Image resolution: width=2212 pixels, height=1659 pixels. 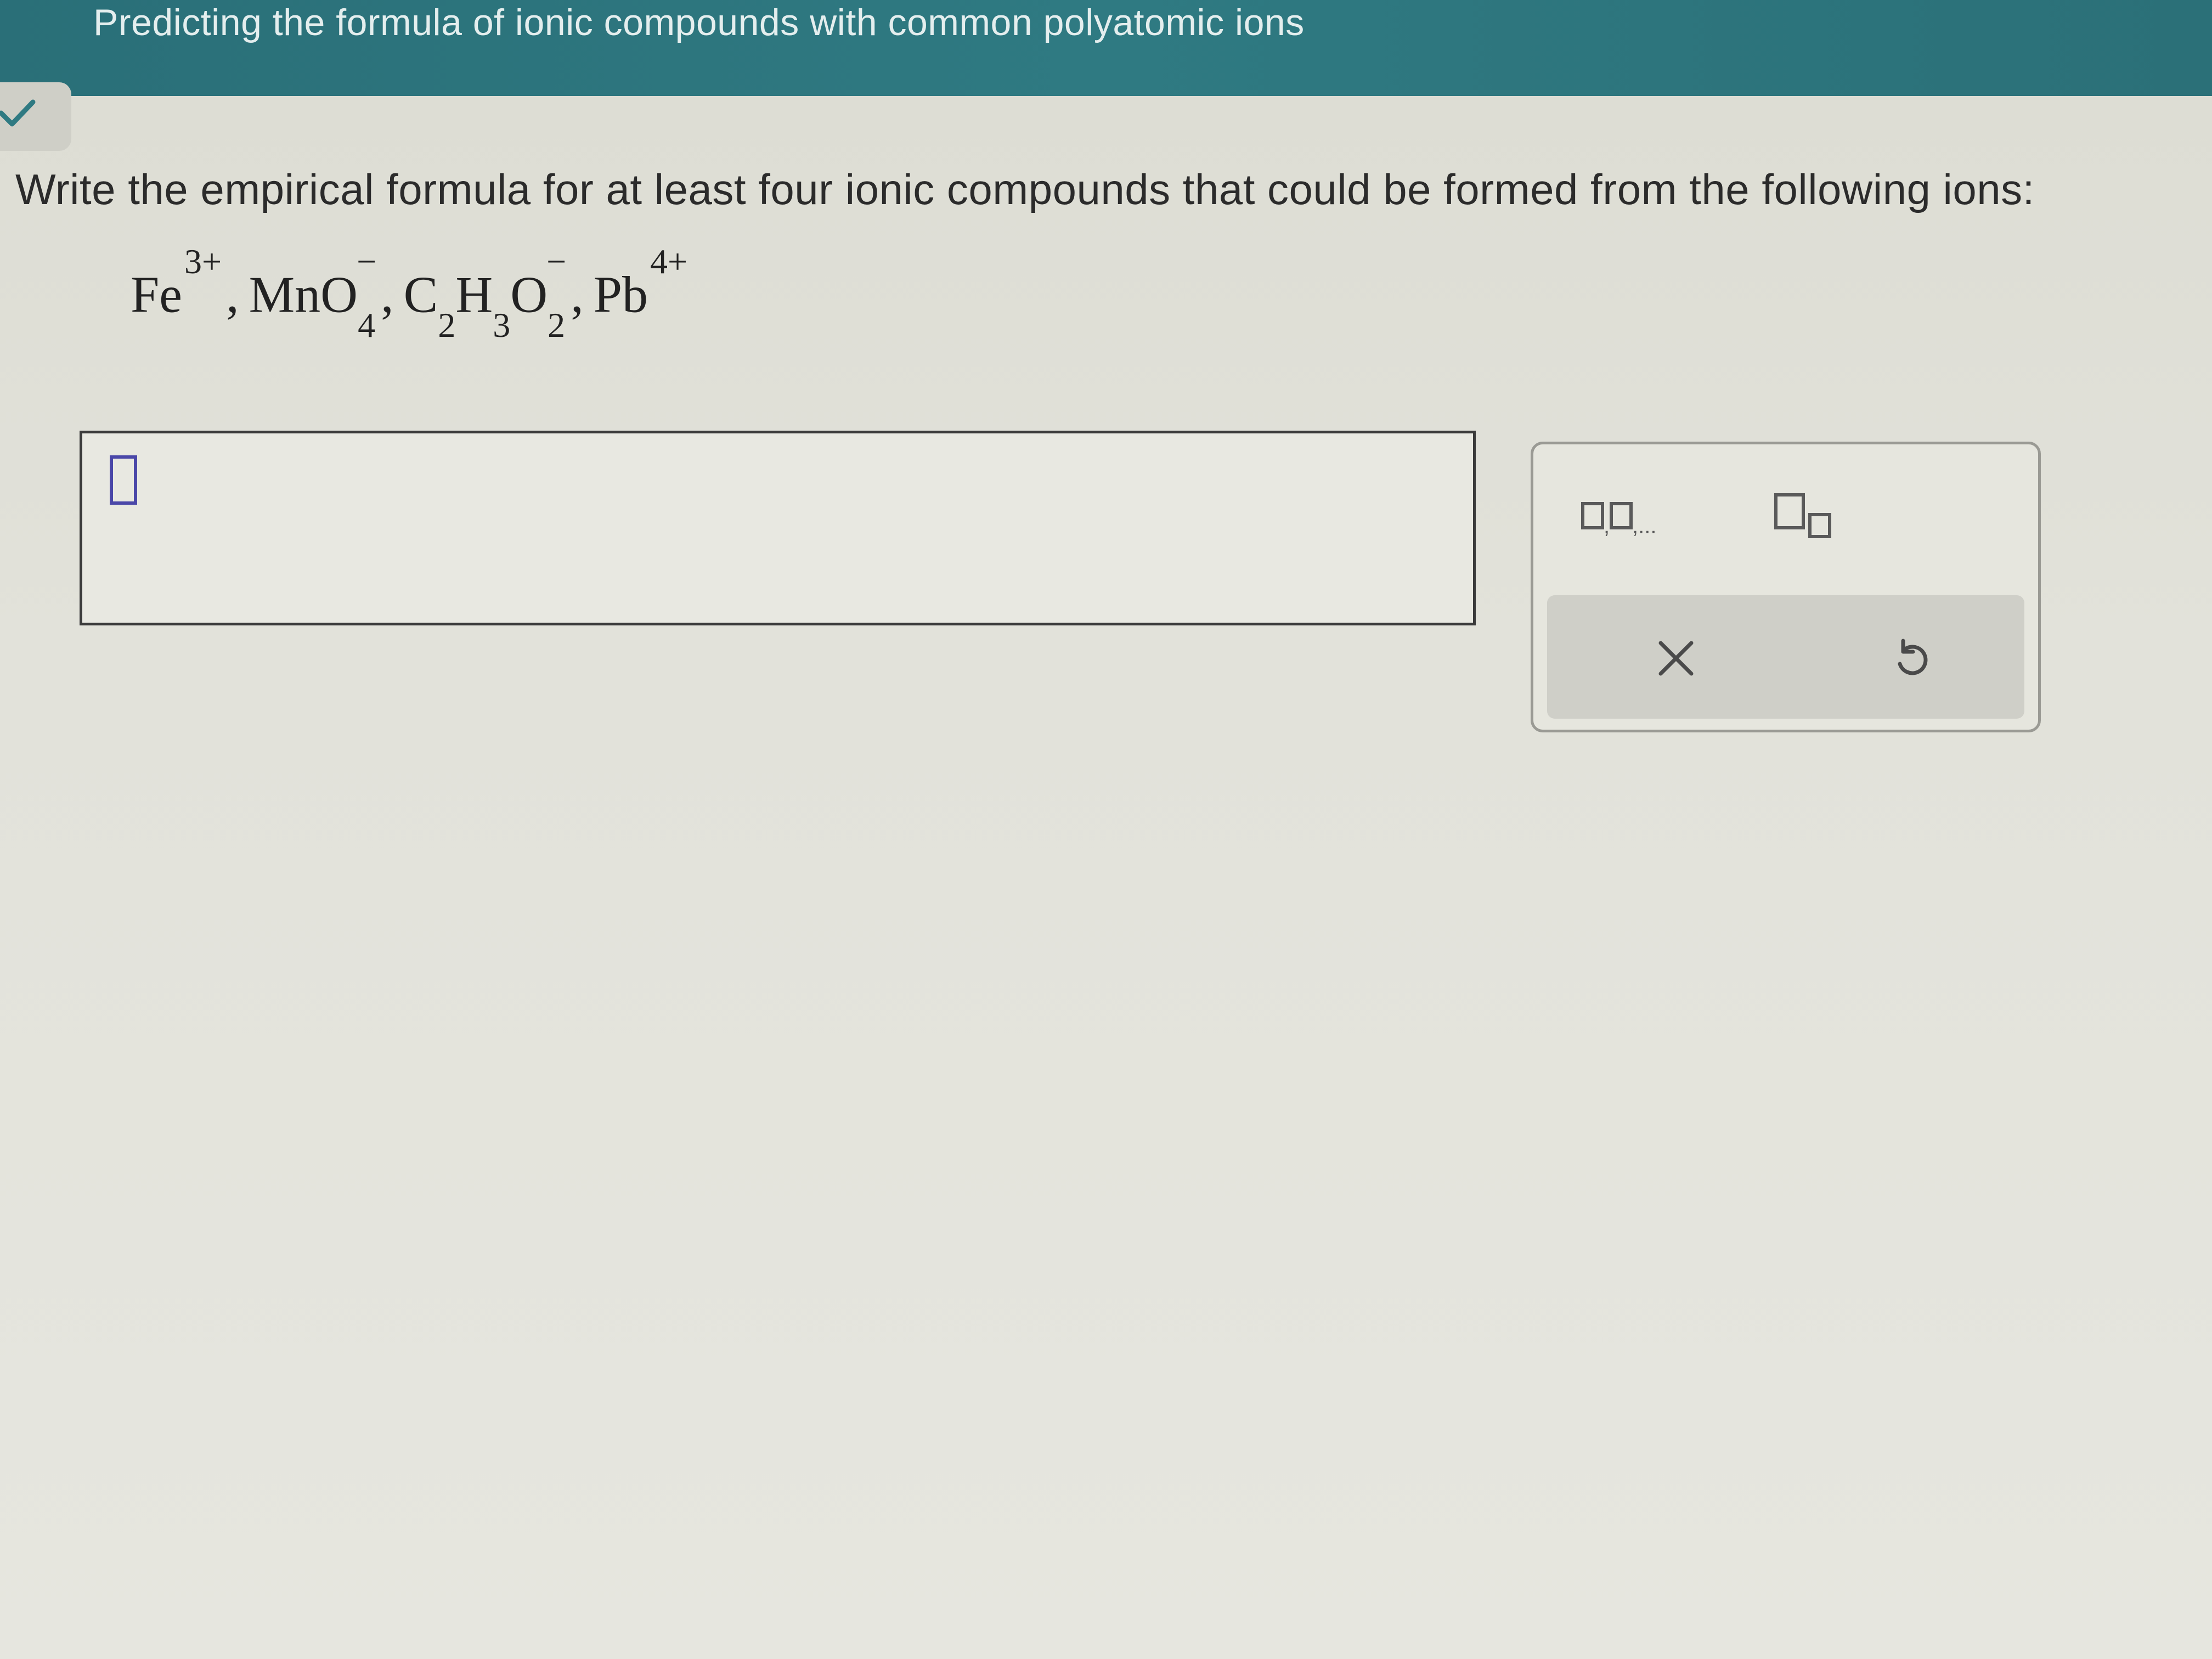 I want to click on undo-button, so click(x=1912, y=658).